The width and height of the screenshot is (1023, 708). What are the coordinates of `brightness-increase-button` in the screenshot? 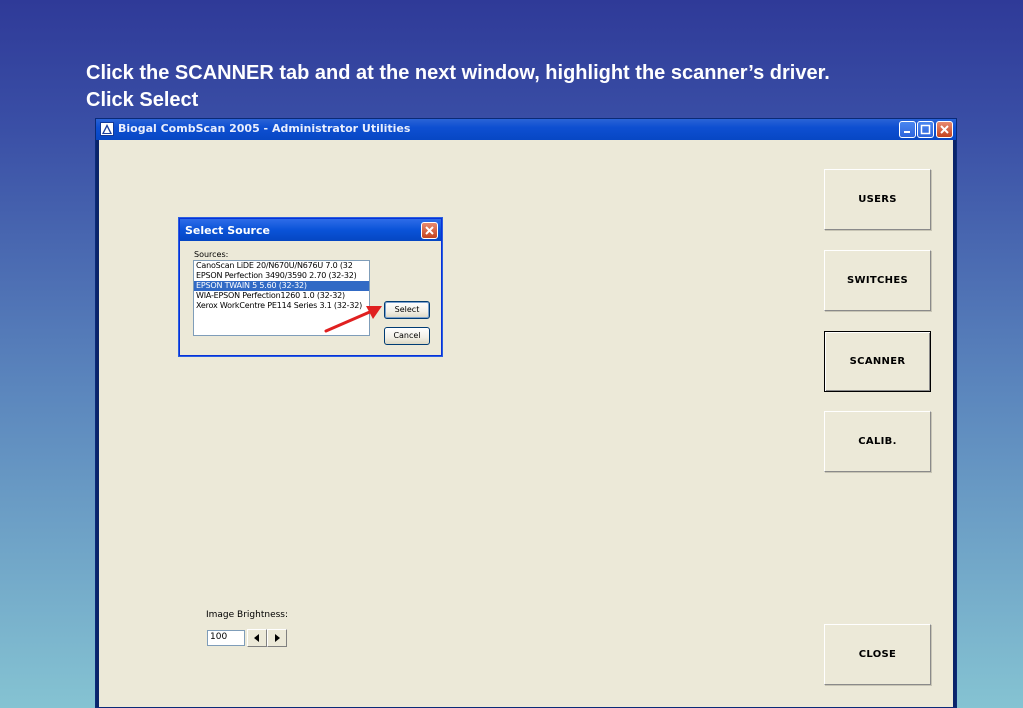 It's located at (277, 638).